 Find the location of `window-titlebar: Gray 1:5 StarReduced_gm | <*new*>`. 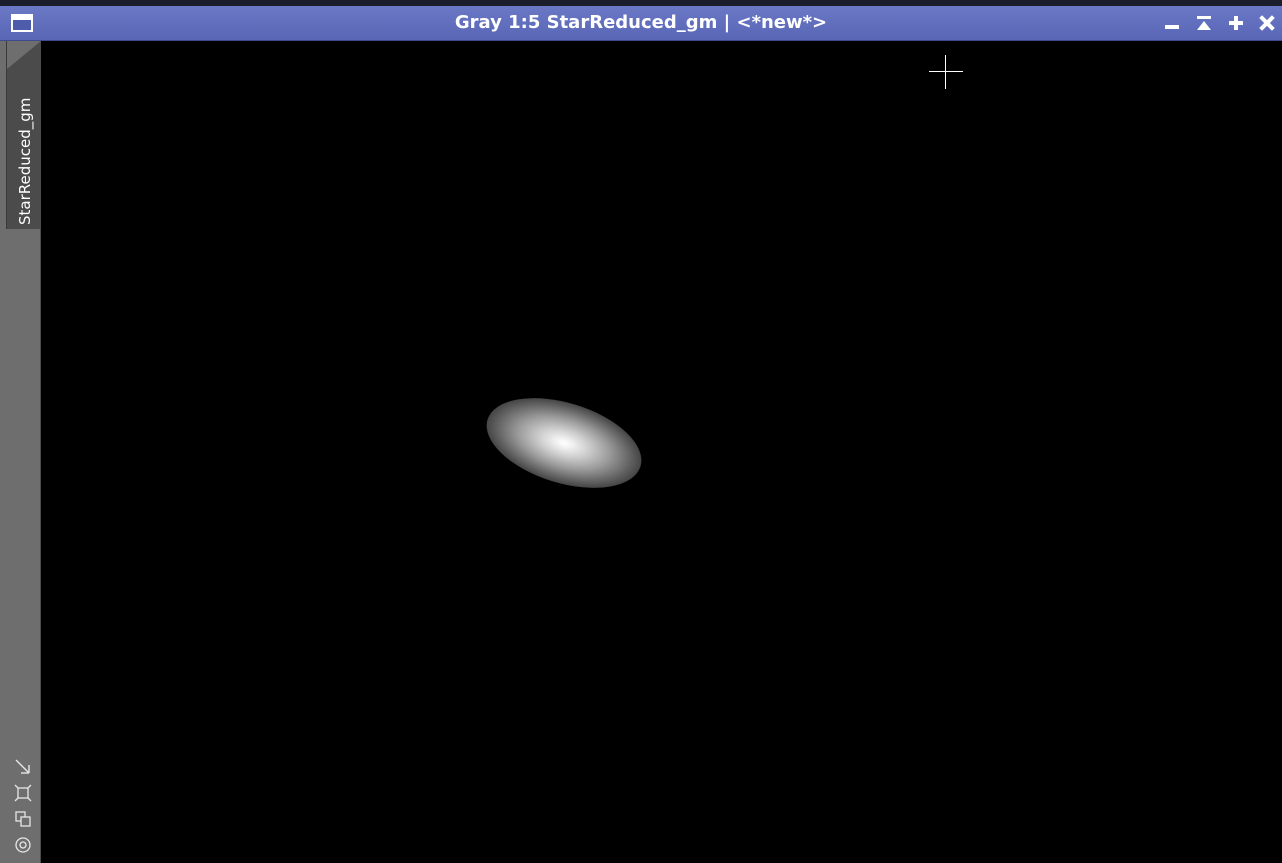

window-titlebar: Gray 1:5 StarReduced_gm | <*new*> is located at coordinates (641, 23).